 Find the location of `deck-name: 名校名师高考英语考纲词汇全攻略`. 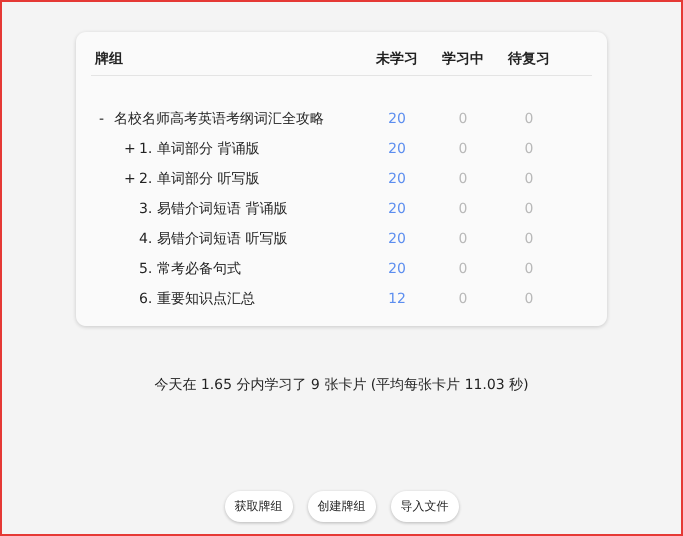

deck-name: 名校名师高考英语考纲词汇全攻略 is located at coordinates (219, 119).